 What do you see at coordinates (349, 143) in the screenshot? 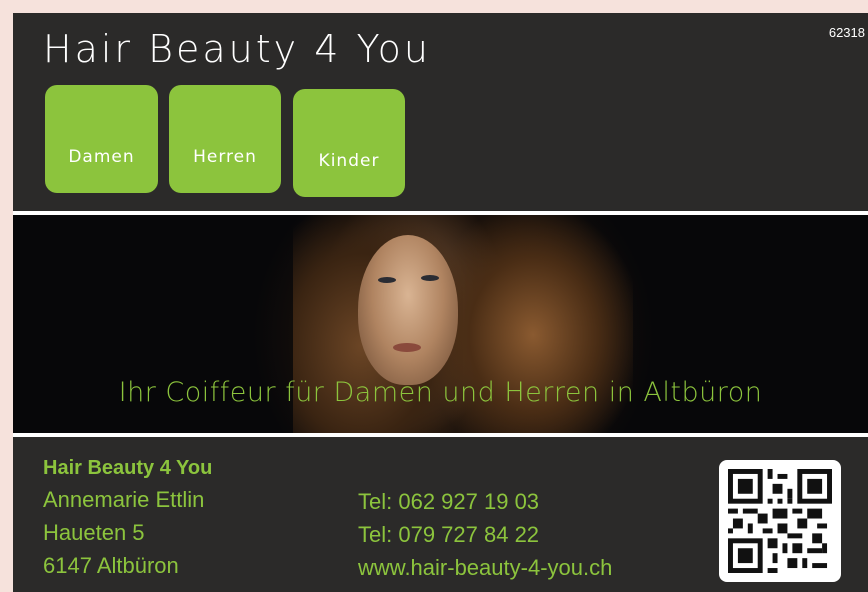
I see `category-tile-kinder: Kinder` at bounding box center [349, 143].